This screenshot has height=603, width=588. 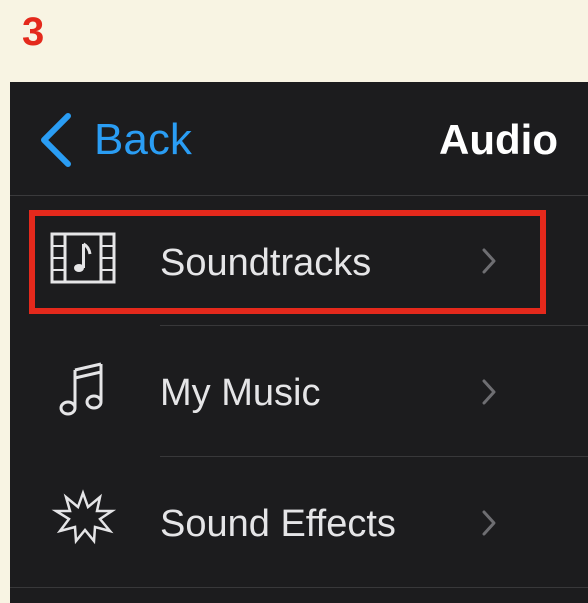 What do you see at coordinates (56, 140) in the screenshot?
I see `chevron-left-icon` at bounding box center [56, 140].